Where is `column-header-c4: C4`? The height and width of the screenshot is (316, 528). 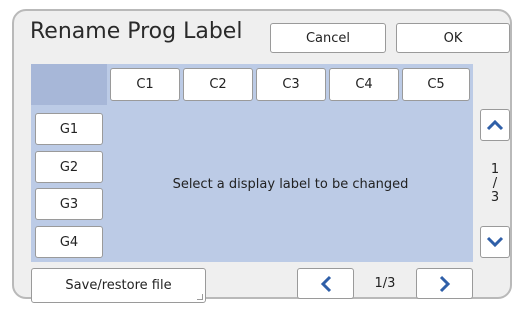 column-header-c4: C4 is located at coordinates (364, 84).